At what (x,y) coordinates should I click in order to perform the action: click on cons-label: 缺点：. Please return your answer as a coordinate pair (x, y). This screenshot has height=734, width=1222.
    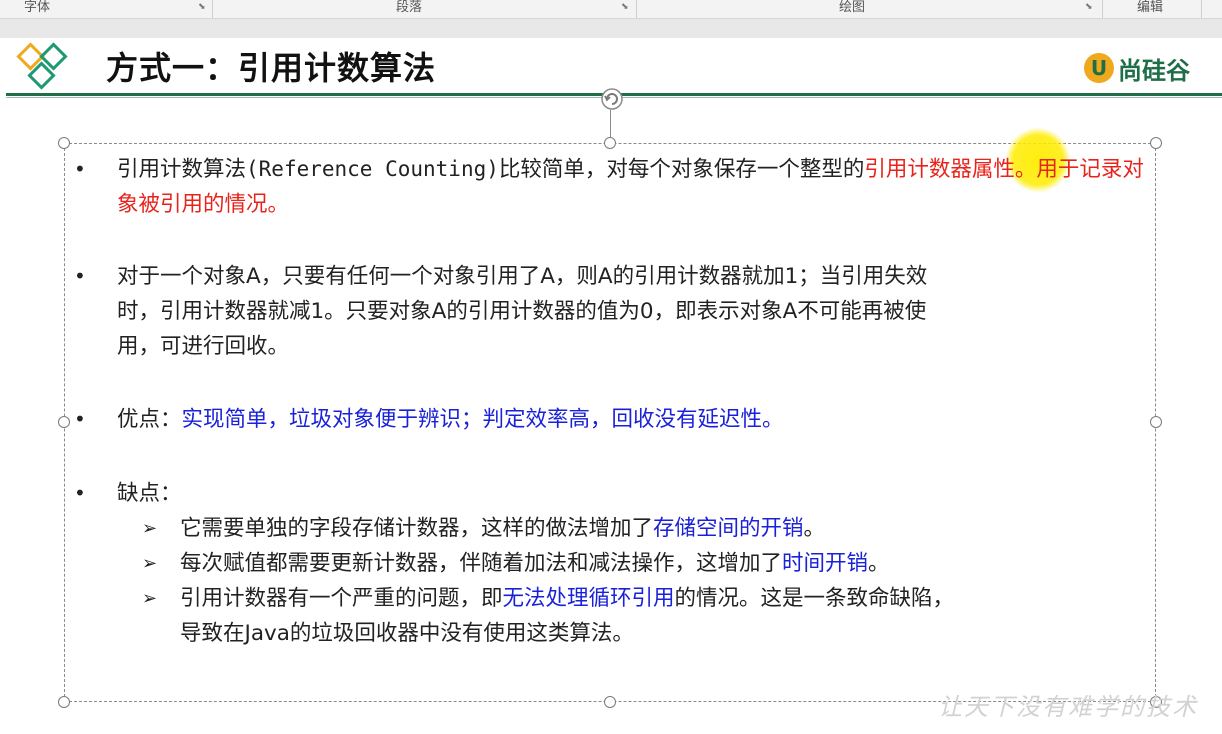
    Looking at the image, I should click on (149, 493).